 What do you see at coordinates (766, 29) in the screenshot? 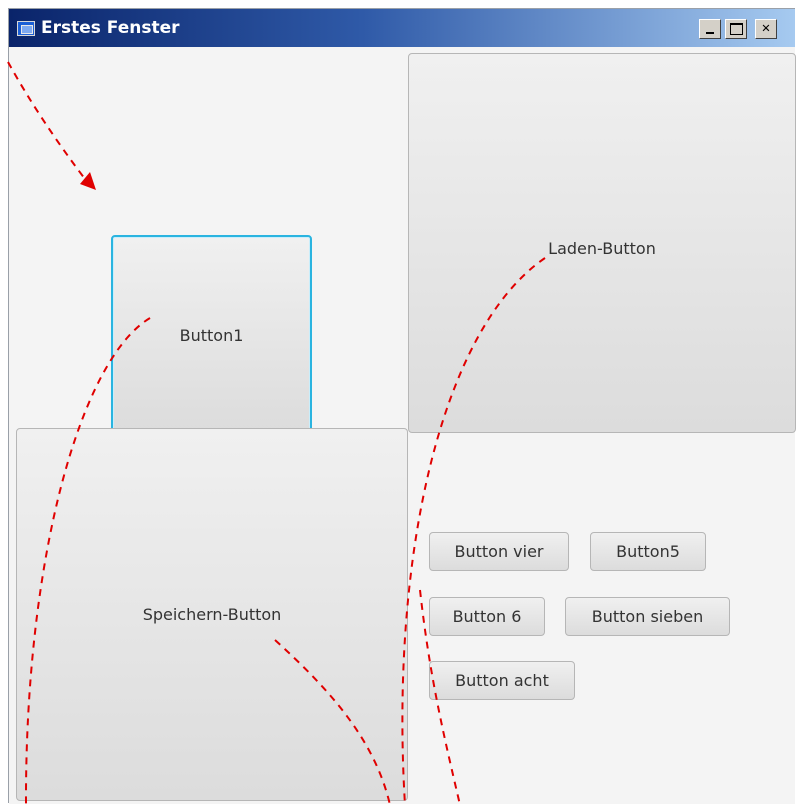
I see `close-button: ✕` at bounding box center [766, 29].